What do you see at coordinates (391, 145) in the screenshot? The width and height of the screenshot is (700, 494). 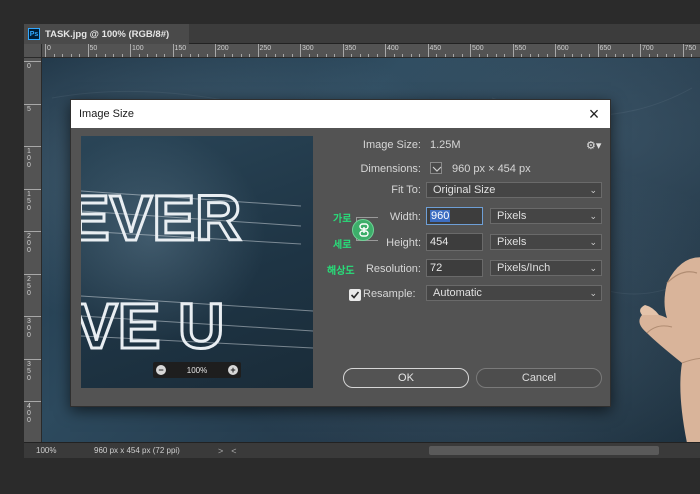 I see `image-size-label: Image Size:` at bounding box center [391, 145].